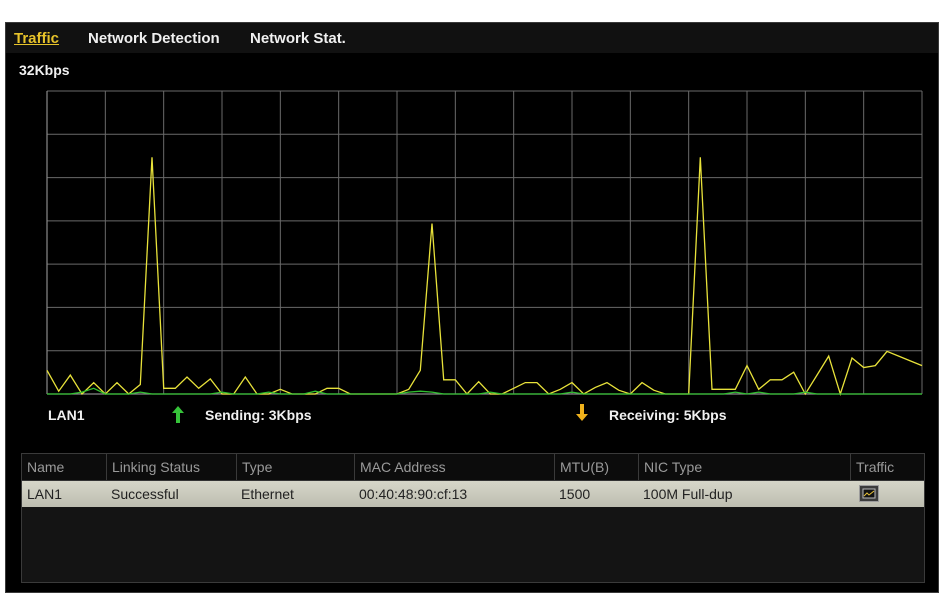 The image size is (948, 595). Describe the element at coordinates (582, 412) in the screenshot. I see `arrow-down-icon` at that location.